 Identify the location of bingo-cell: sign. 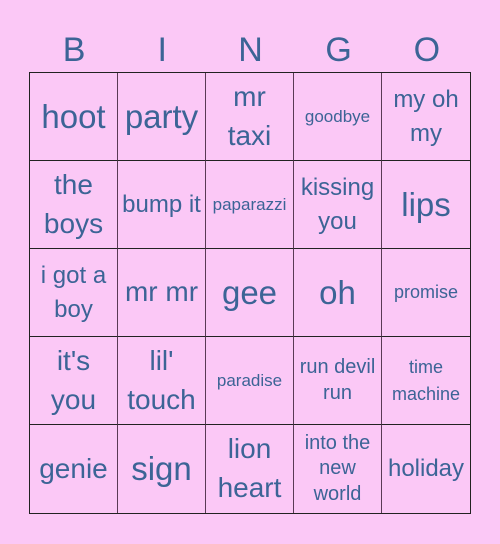
(162, 469).